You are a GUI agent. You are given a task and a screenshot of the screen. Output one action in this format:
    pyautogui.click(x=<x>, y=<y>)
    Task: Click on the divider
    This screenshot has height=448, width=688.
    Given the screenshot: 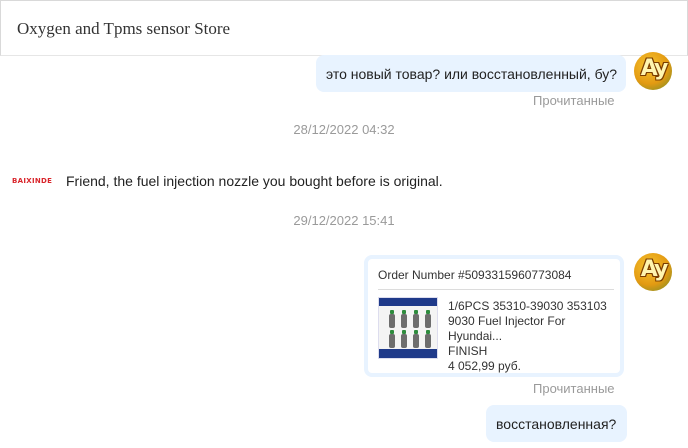 What is the action you would take?
    pyautogui.click(x=496, y=289)
    